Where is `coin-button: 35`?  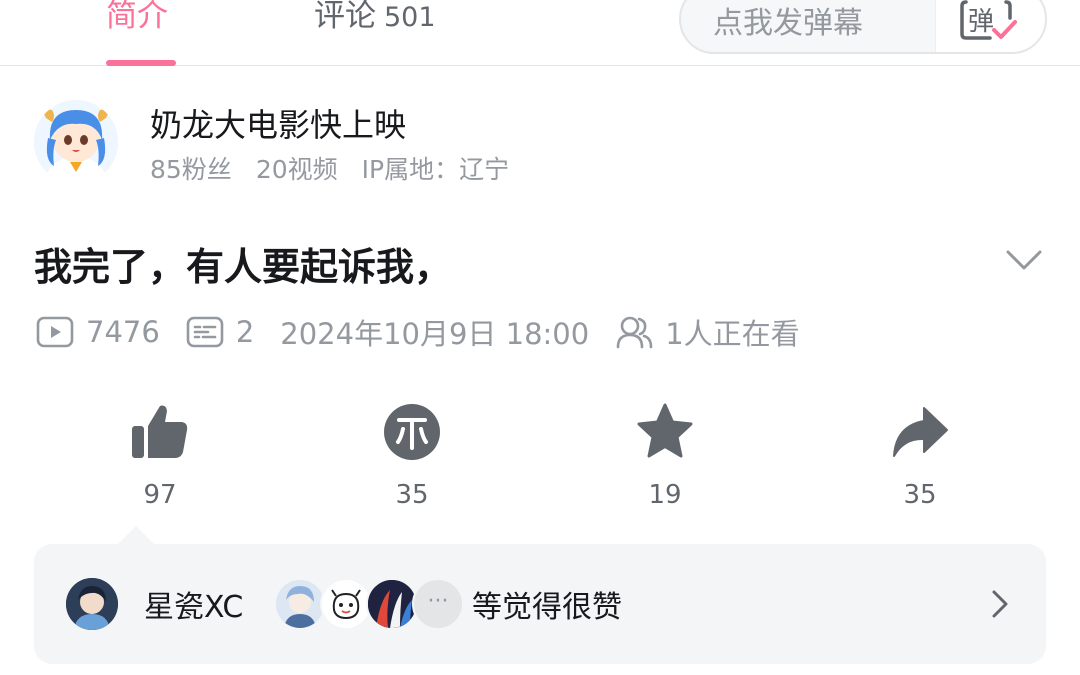
coin-button: 35 is located at coordinates (412, 462).